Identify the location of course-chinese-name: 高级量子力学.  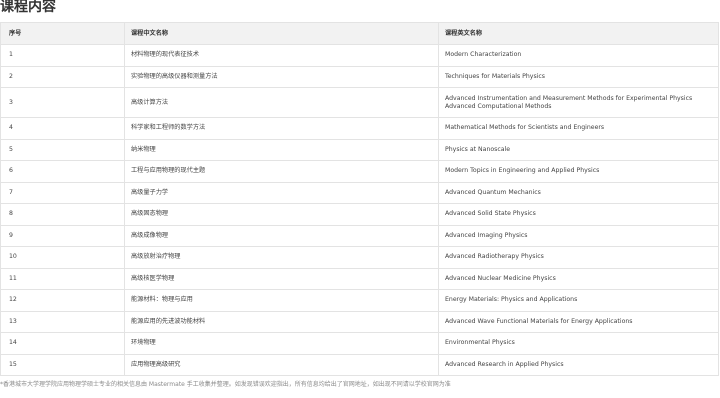
(281, 192).